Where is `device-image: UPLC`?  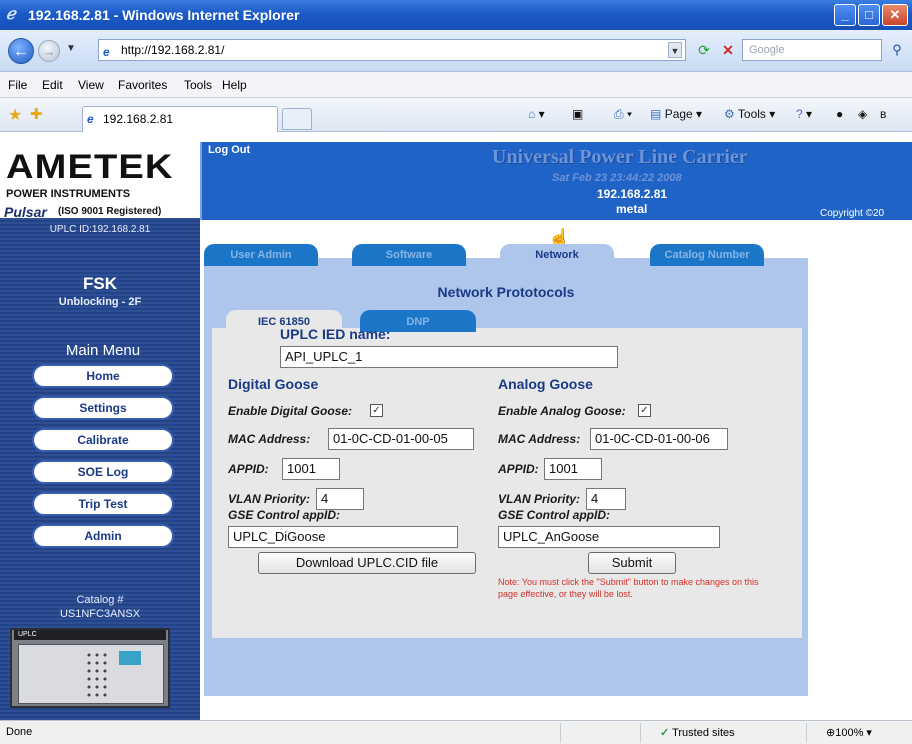 device-image: UPLC is located at coordinates (90, 668).